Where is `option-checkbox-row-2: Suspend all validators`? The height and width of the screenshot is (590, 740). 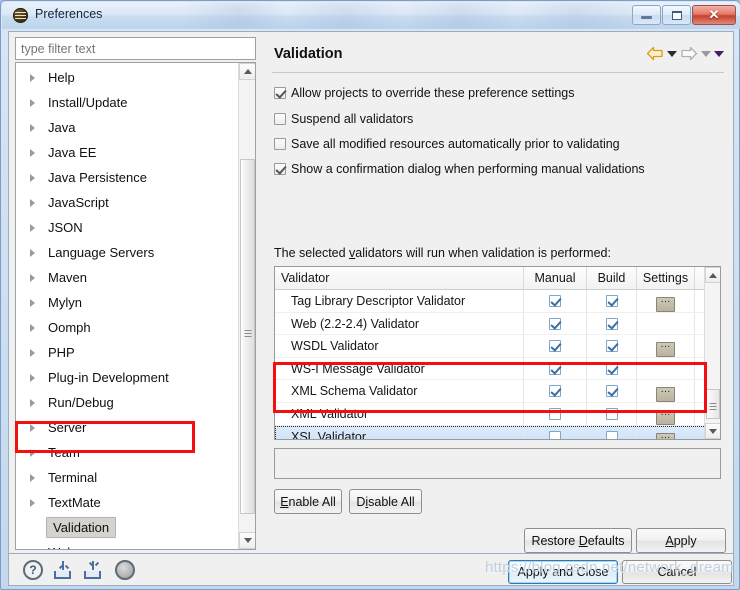
option-checkbox-row-2: Suspend all validators is located at coordinates (343, 119).